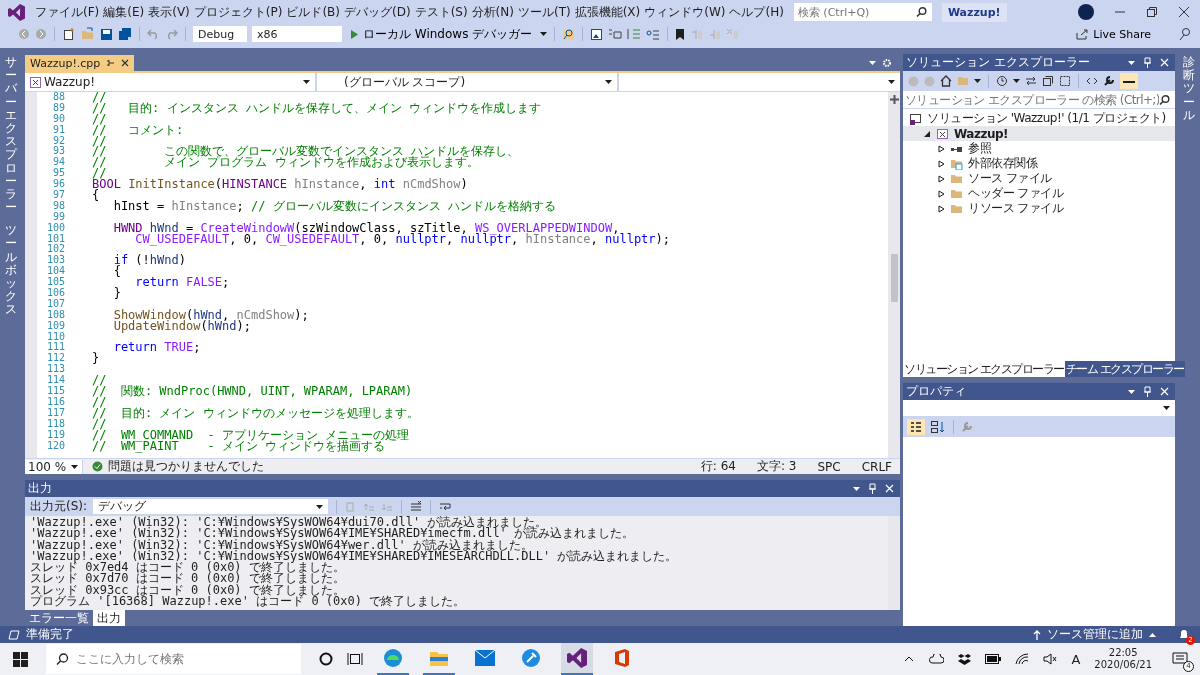  What do you see at coordinates (416, 506) in the screenshot?
I see `clear-all-icon` at bounding box center [416, 506].